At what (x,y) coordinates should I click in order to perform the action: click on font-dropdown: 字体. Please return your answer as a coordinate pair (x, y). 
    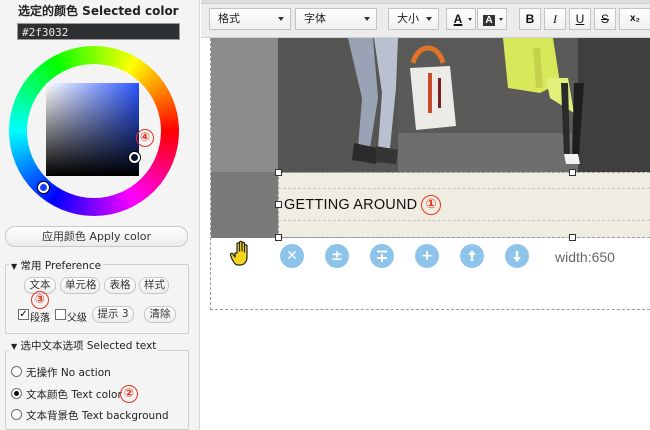
    Looking at the image, I should click on (336, 19).